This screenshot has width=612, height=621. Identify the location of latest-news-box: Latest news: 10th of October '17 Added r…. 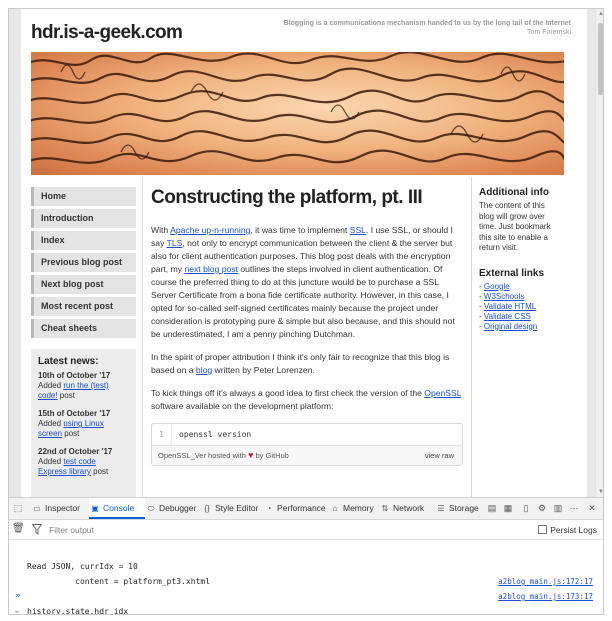
(83, 423).